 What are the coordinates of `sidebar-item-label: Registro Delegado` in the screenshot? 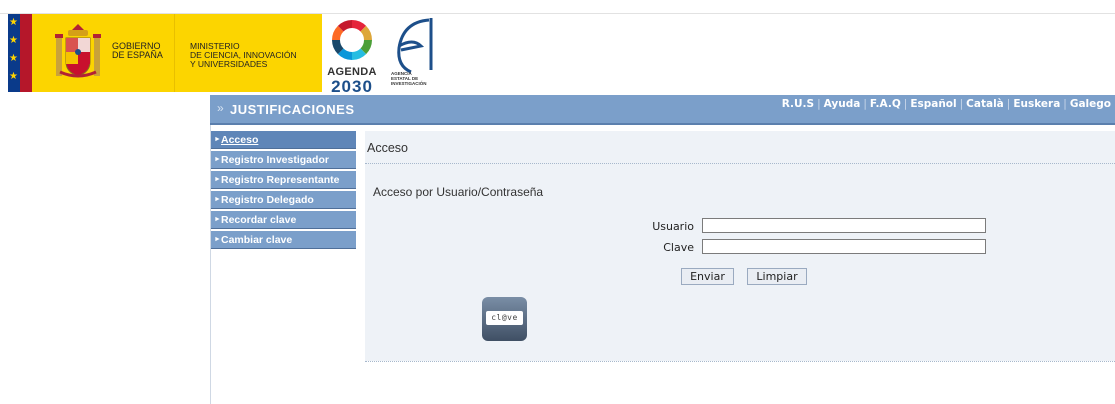 It's located at (267, 200).